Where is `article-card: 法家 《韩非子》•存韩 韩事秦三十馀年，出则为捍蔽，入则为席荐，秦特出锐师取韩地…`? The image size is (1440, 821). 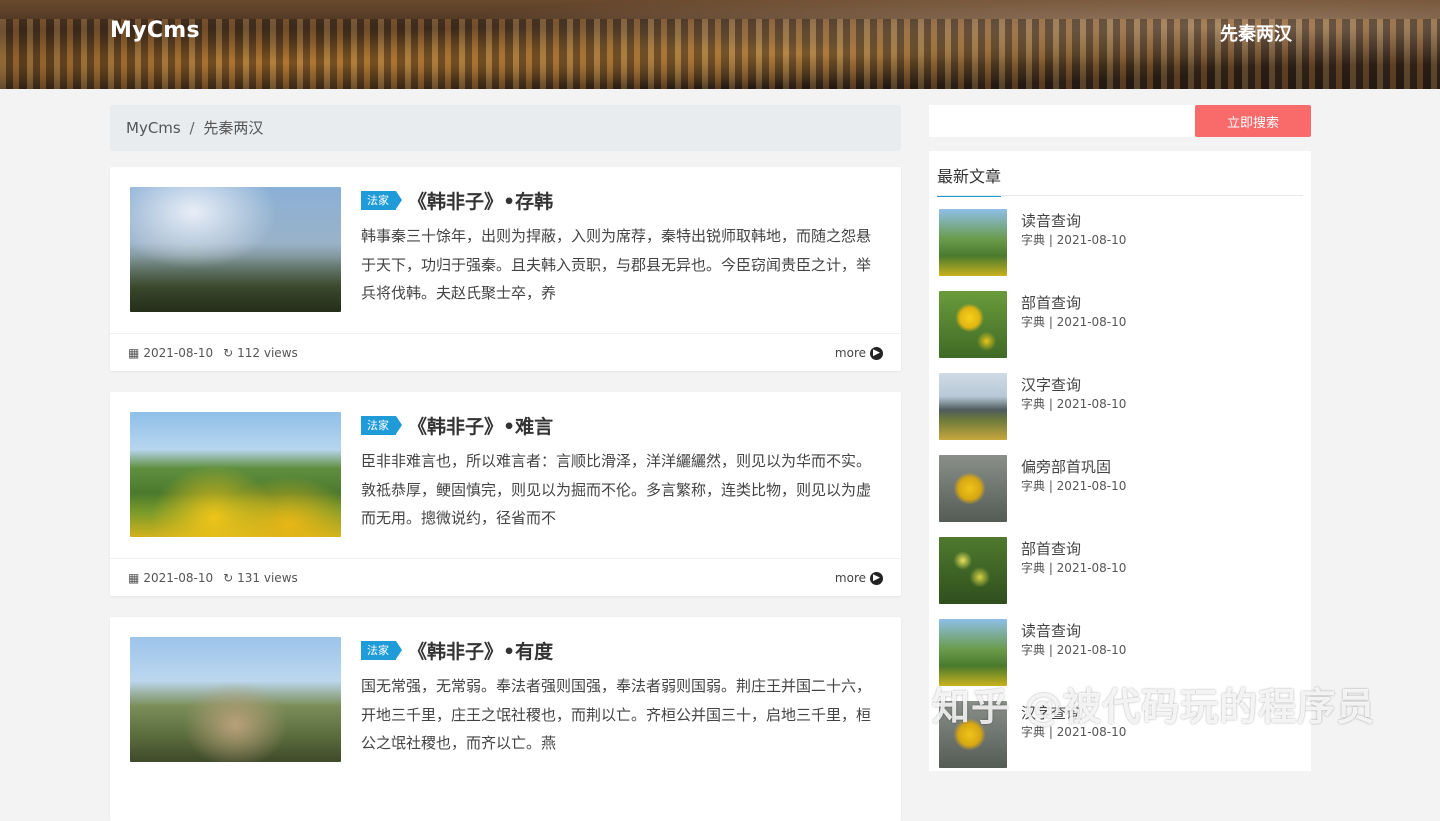 article-card: 法家 《韩非子》•存韩 韩事秦三十馀年，出则为捍蔽，入则为席荐，秦特出锐师取韩地… is located at coordinates (505, 269).